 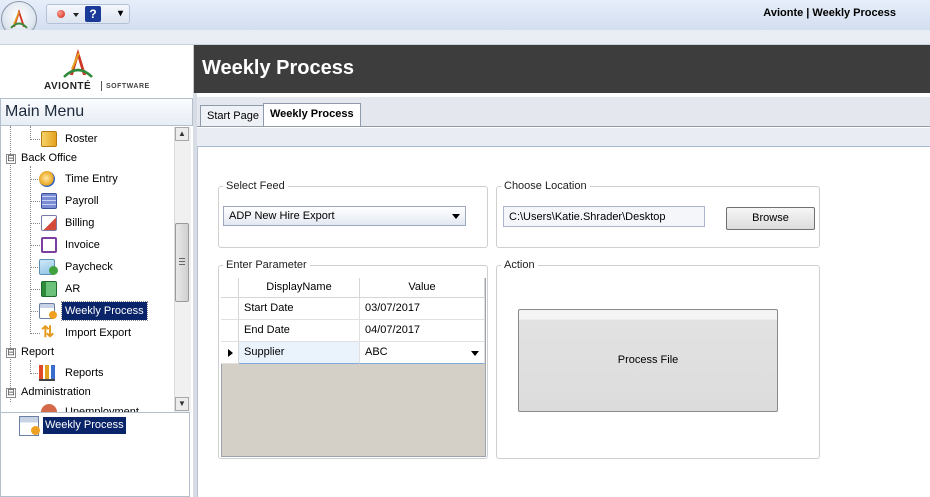 I want to click on sidebar-item-label: Unemployment, so click(x=102, y=409).